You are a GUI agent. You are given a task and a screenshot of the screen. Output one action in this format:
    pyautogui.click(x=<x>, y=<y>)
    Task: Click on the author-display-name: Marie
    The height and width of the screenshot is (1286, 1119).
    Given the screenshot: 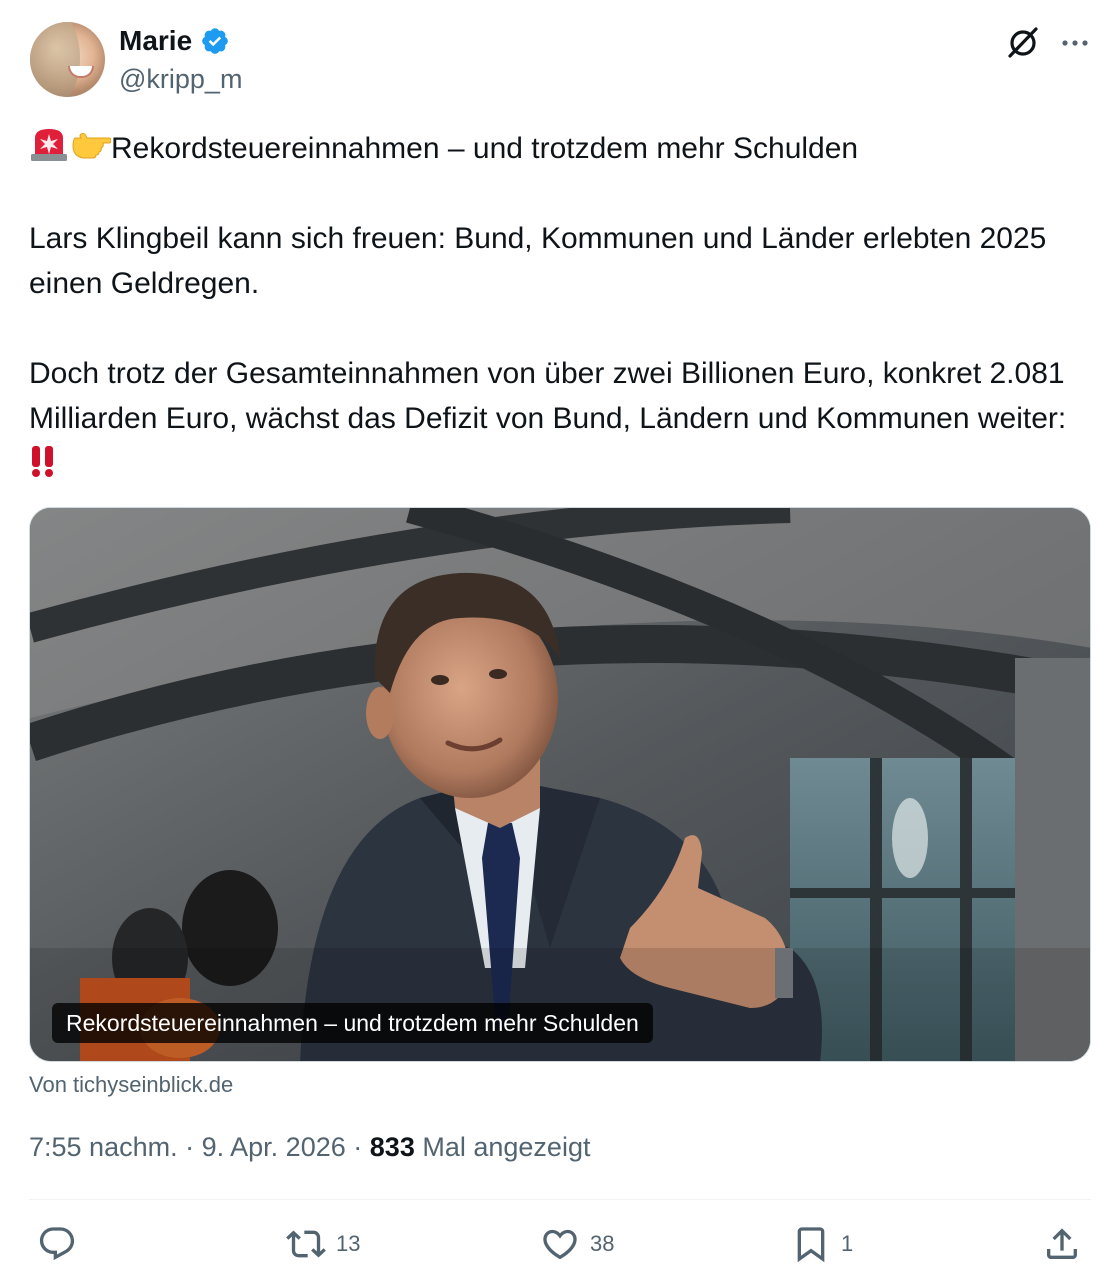 What is the action you would take?
    pyautogui.click(x=155, y=41)
    